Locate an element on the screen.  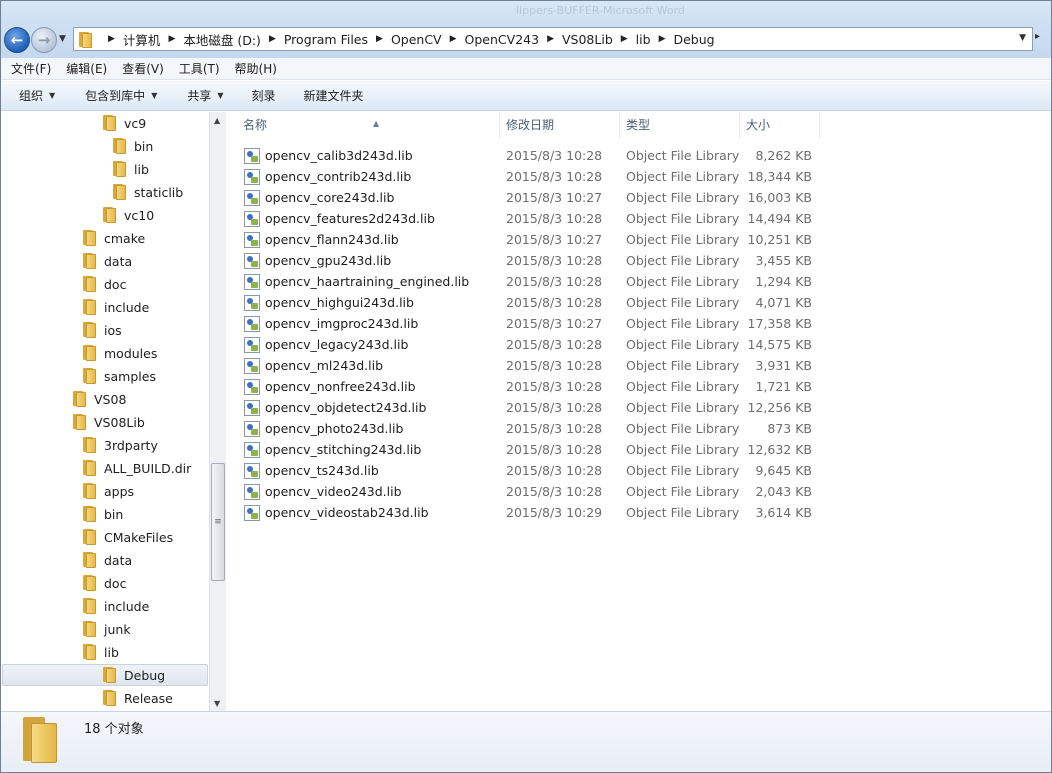
organize-button: 组织 ▼ is located at coordinates (37, 95).